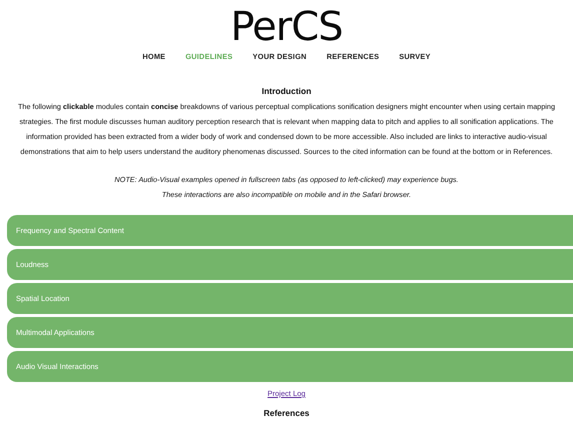  Describe the element at coordinates (287, 91) in the screenshot. I see `section-heading: Introduction` at that location.